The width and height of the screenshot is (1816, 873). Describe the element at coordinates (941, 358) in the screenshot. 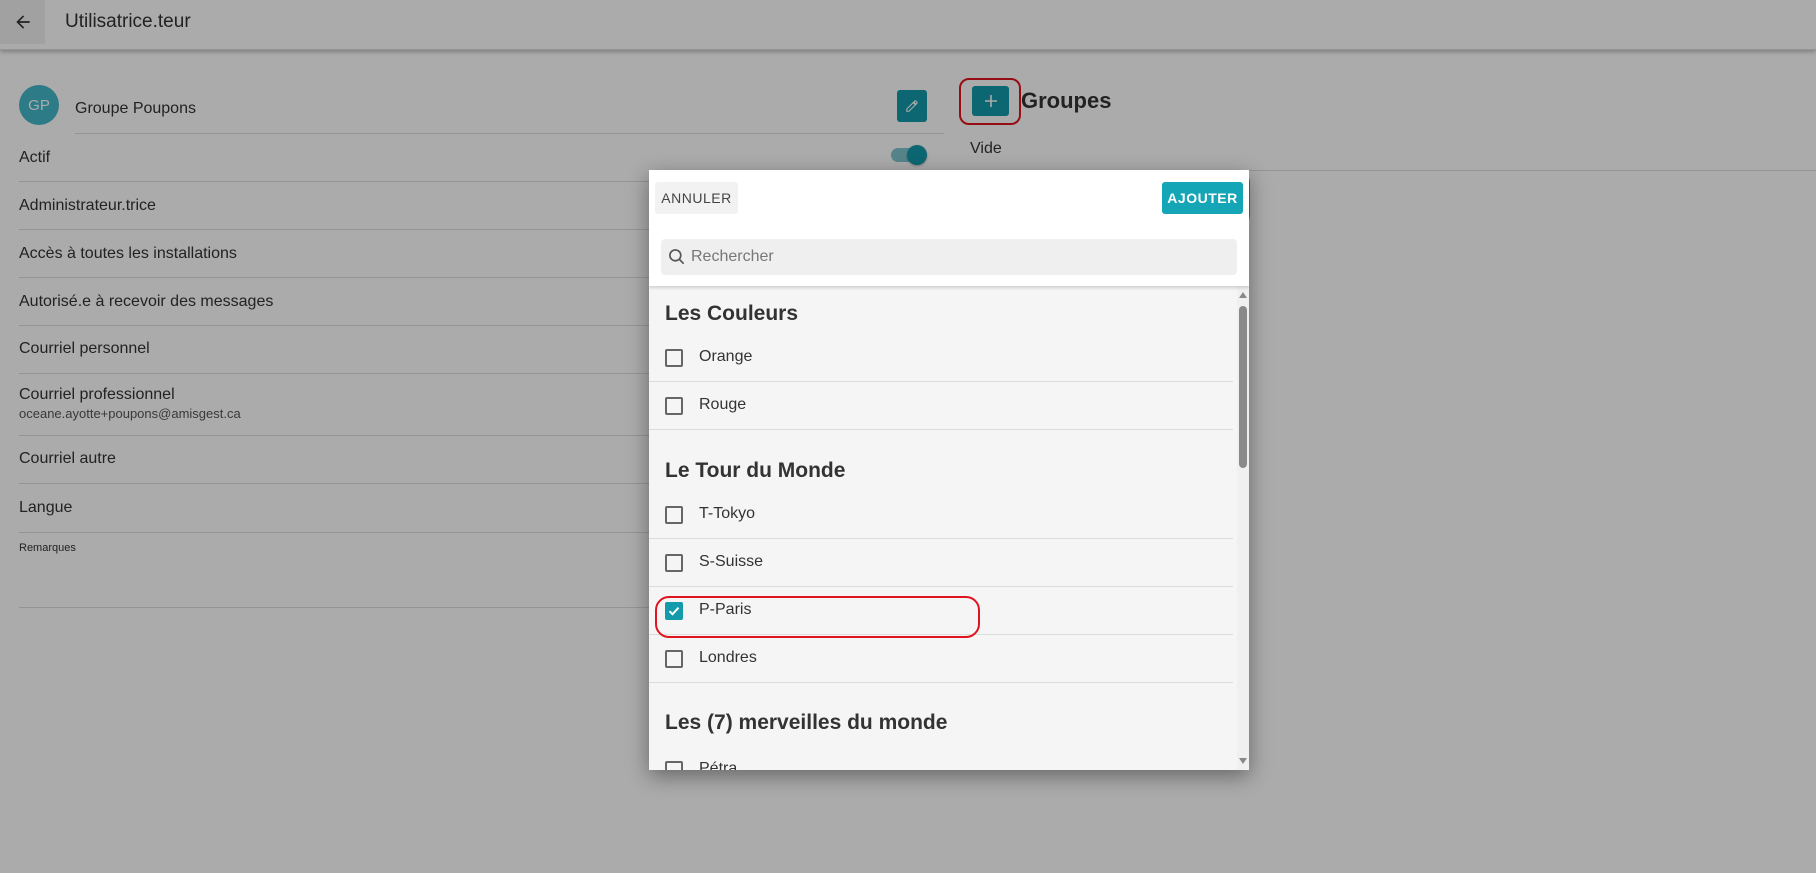

I see `list-item: Orange` at that location.